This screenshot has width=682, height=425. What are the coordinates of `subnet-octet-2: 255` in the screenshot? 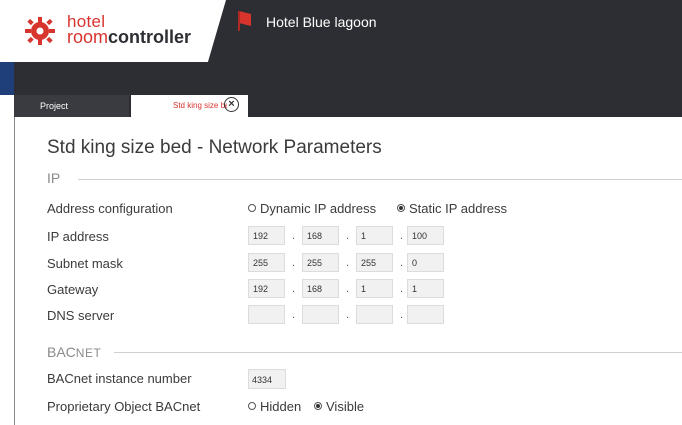 It's located at (320, 262).